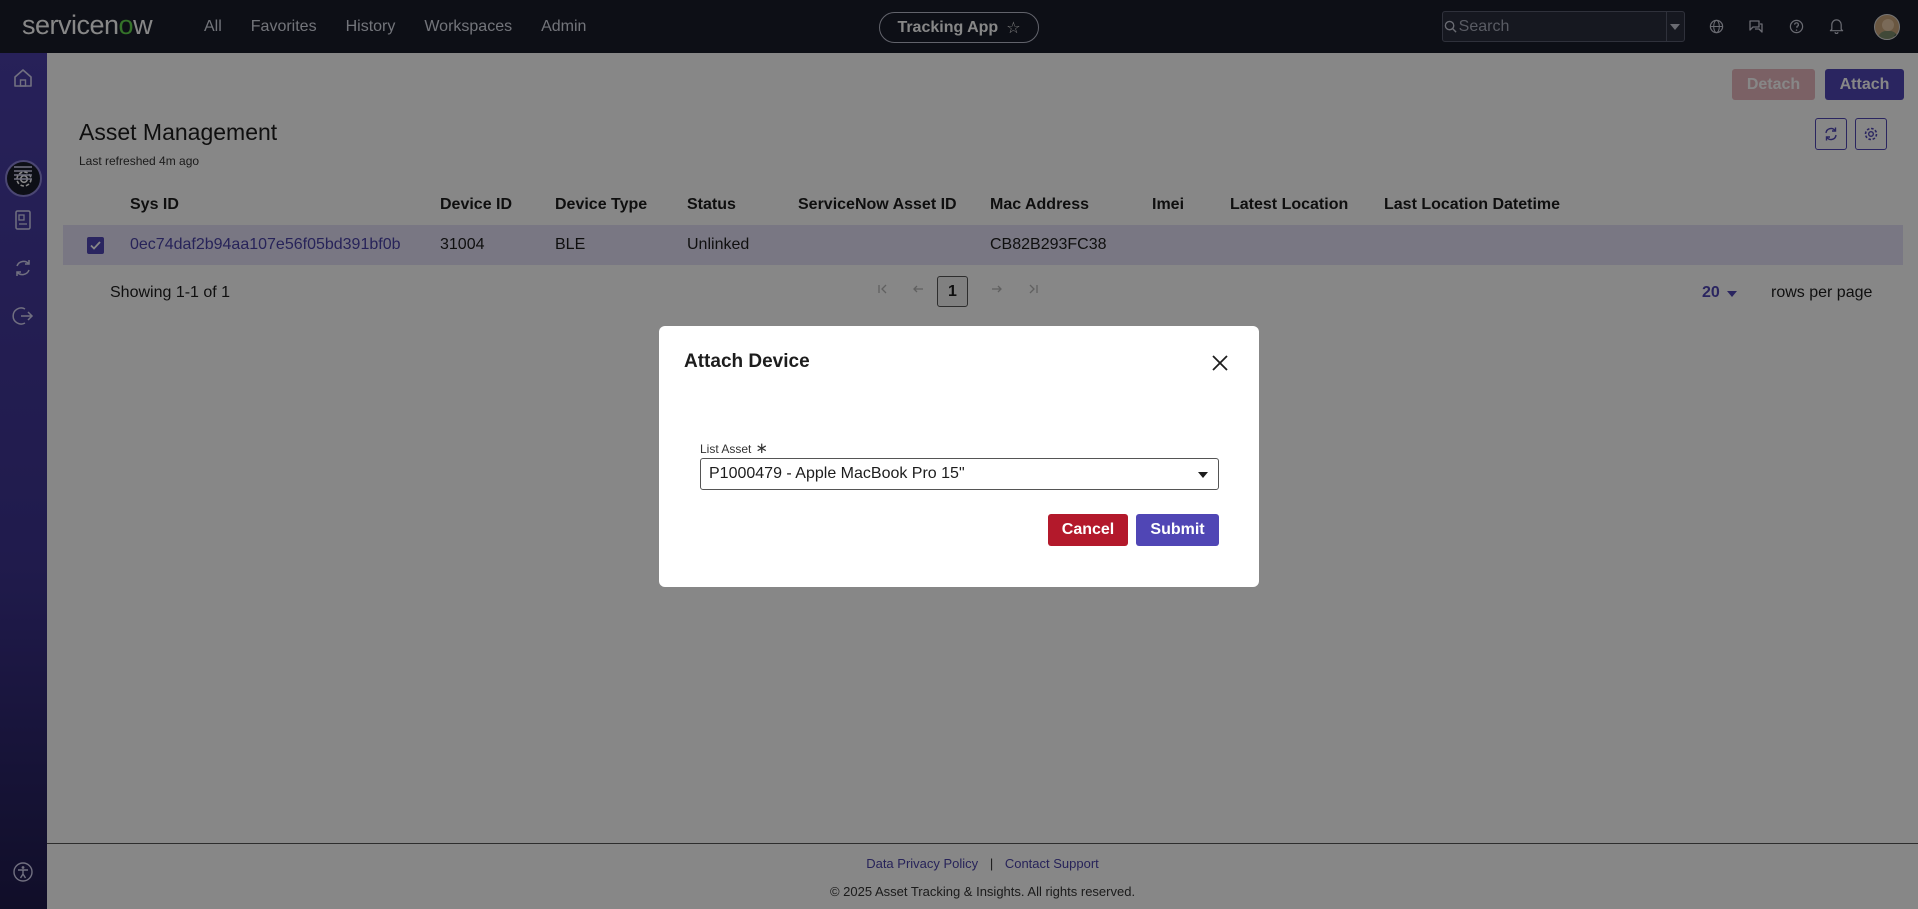 The width and height of the screenshot is (1918, 909). I want to click on chevron-down-icon, so click(1203, 475).